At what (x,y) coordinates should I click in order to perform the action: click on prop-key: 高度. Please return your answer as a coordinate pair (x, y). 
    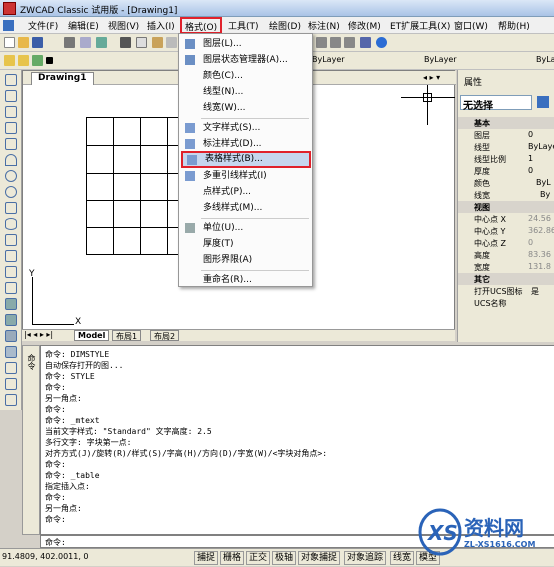
    Looking at the image, I should click on (482, 255).